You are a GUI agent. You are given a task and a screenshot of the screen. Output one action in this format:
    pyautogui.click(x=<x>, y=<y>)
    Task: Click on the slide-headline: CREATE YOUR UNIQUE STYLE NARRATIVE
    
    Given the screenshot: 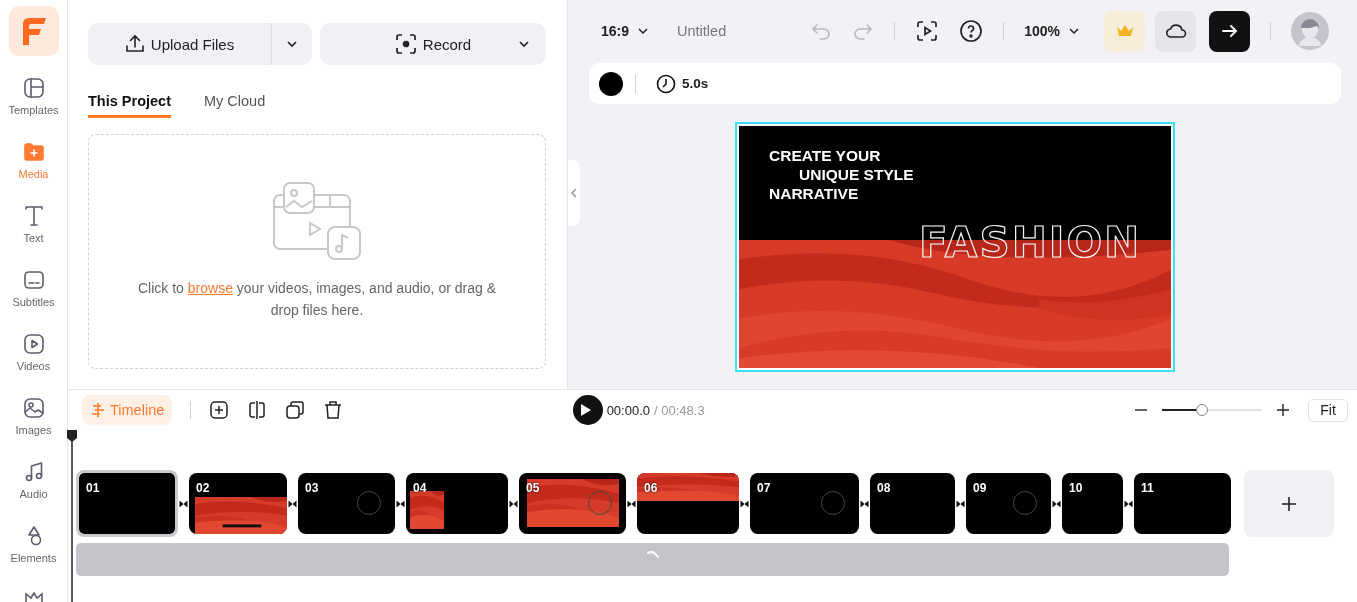 What is the action you would take?
    pyautogui.click(x=841, y=174)
    